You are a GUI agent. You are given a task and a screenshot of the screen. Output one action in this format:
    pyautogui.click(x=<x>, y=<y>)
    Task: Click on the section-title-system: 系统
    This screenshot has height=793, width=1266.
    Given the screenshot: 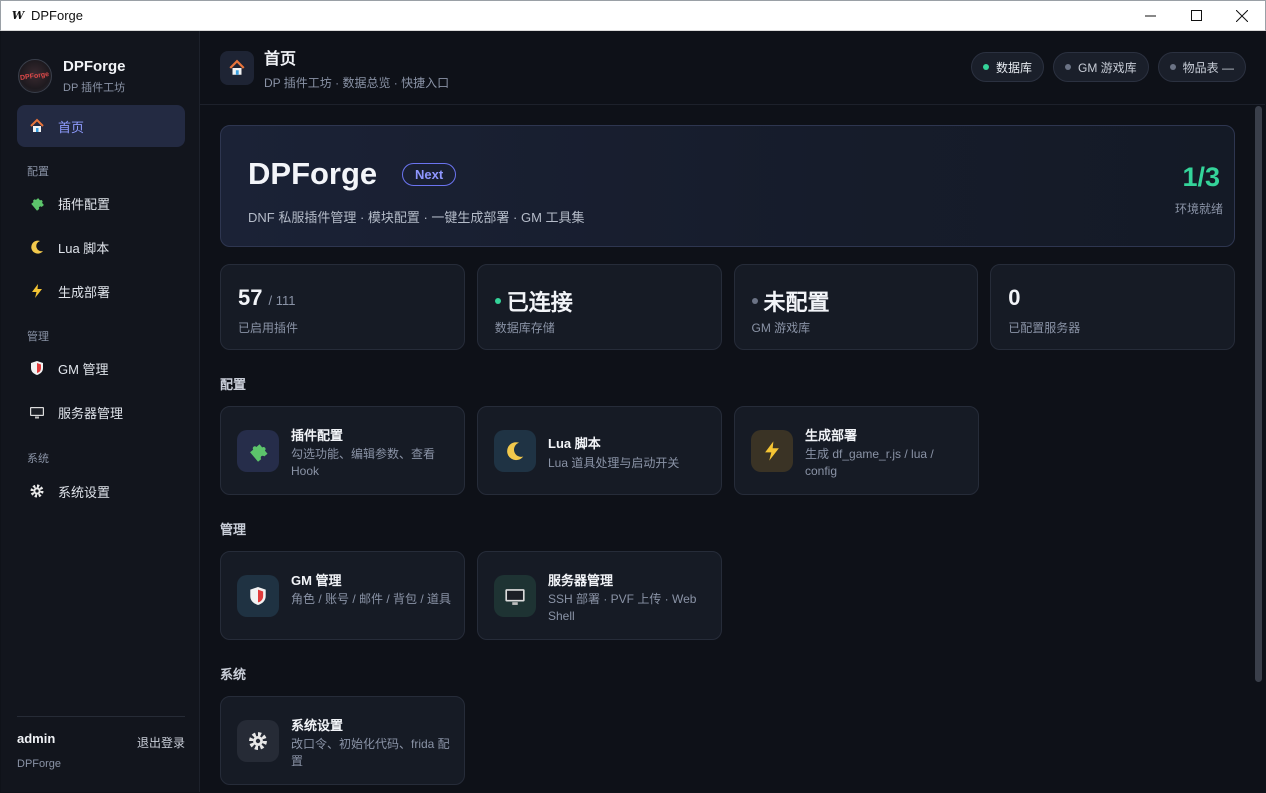 What is the action you would take?
    pyautogui.click(x=233, y=674)
    